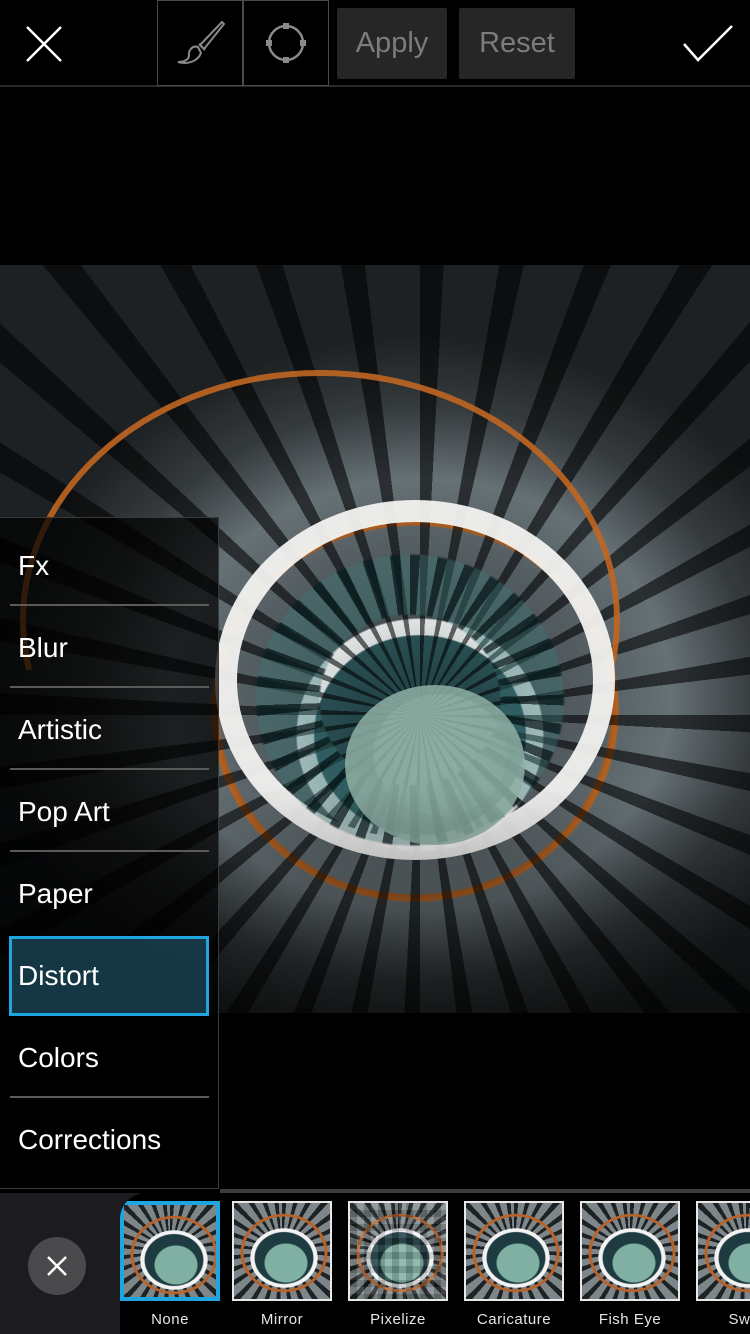 The image size is (750, 1334). I want to click on category-pop-art: Pop Art, so click(109, 812).